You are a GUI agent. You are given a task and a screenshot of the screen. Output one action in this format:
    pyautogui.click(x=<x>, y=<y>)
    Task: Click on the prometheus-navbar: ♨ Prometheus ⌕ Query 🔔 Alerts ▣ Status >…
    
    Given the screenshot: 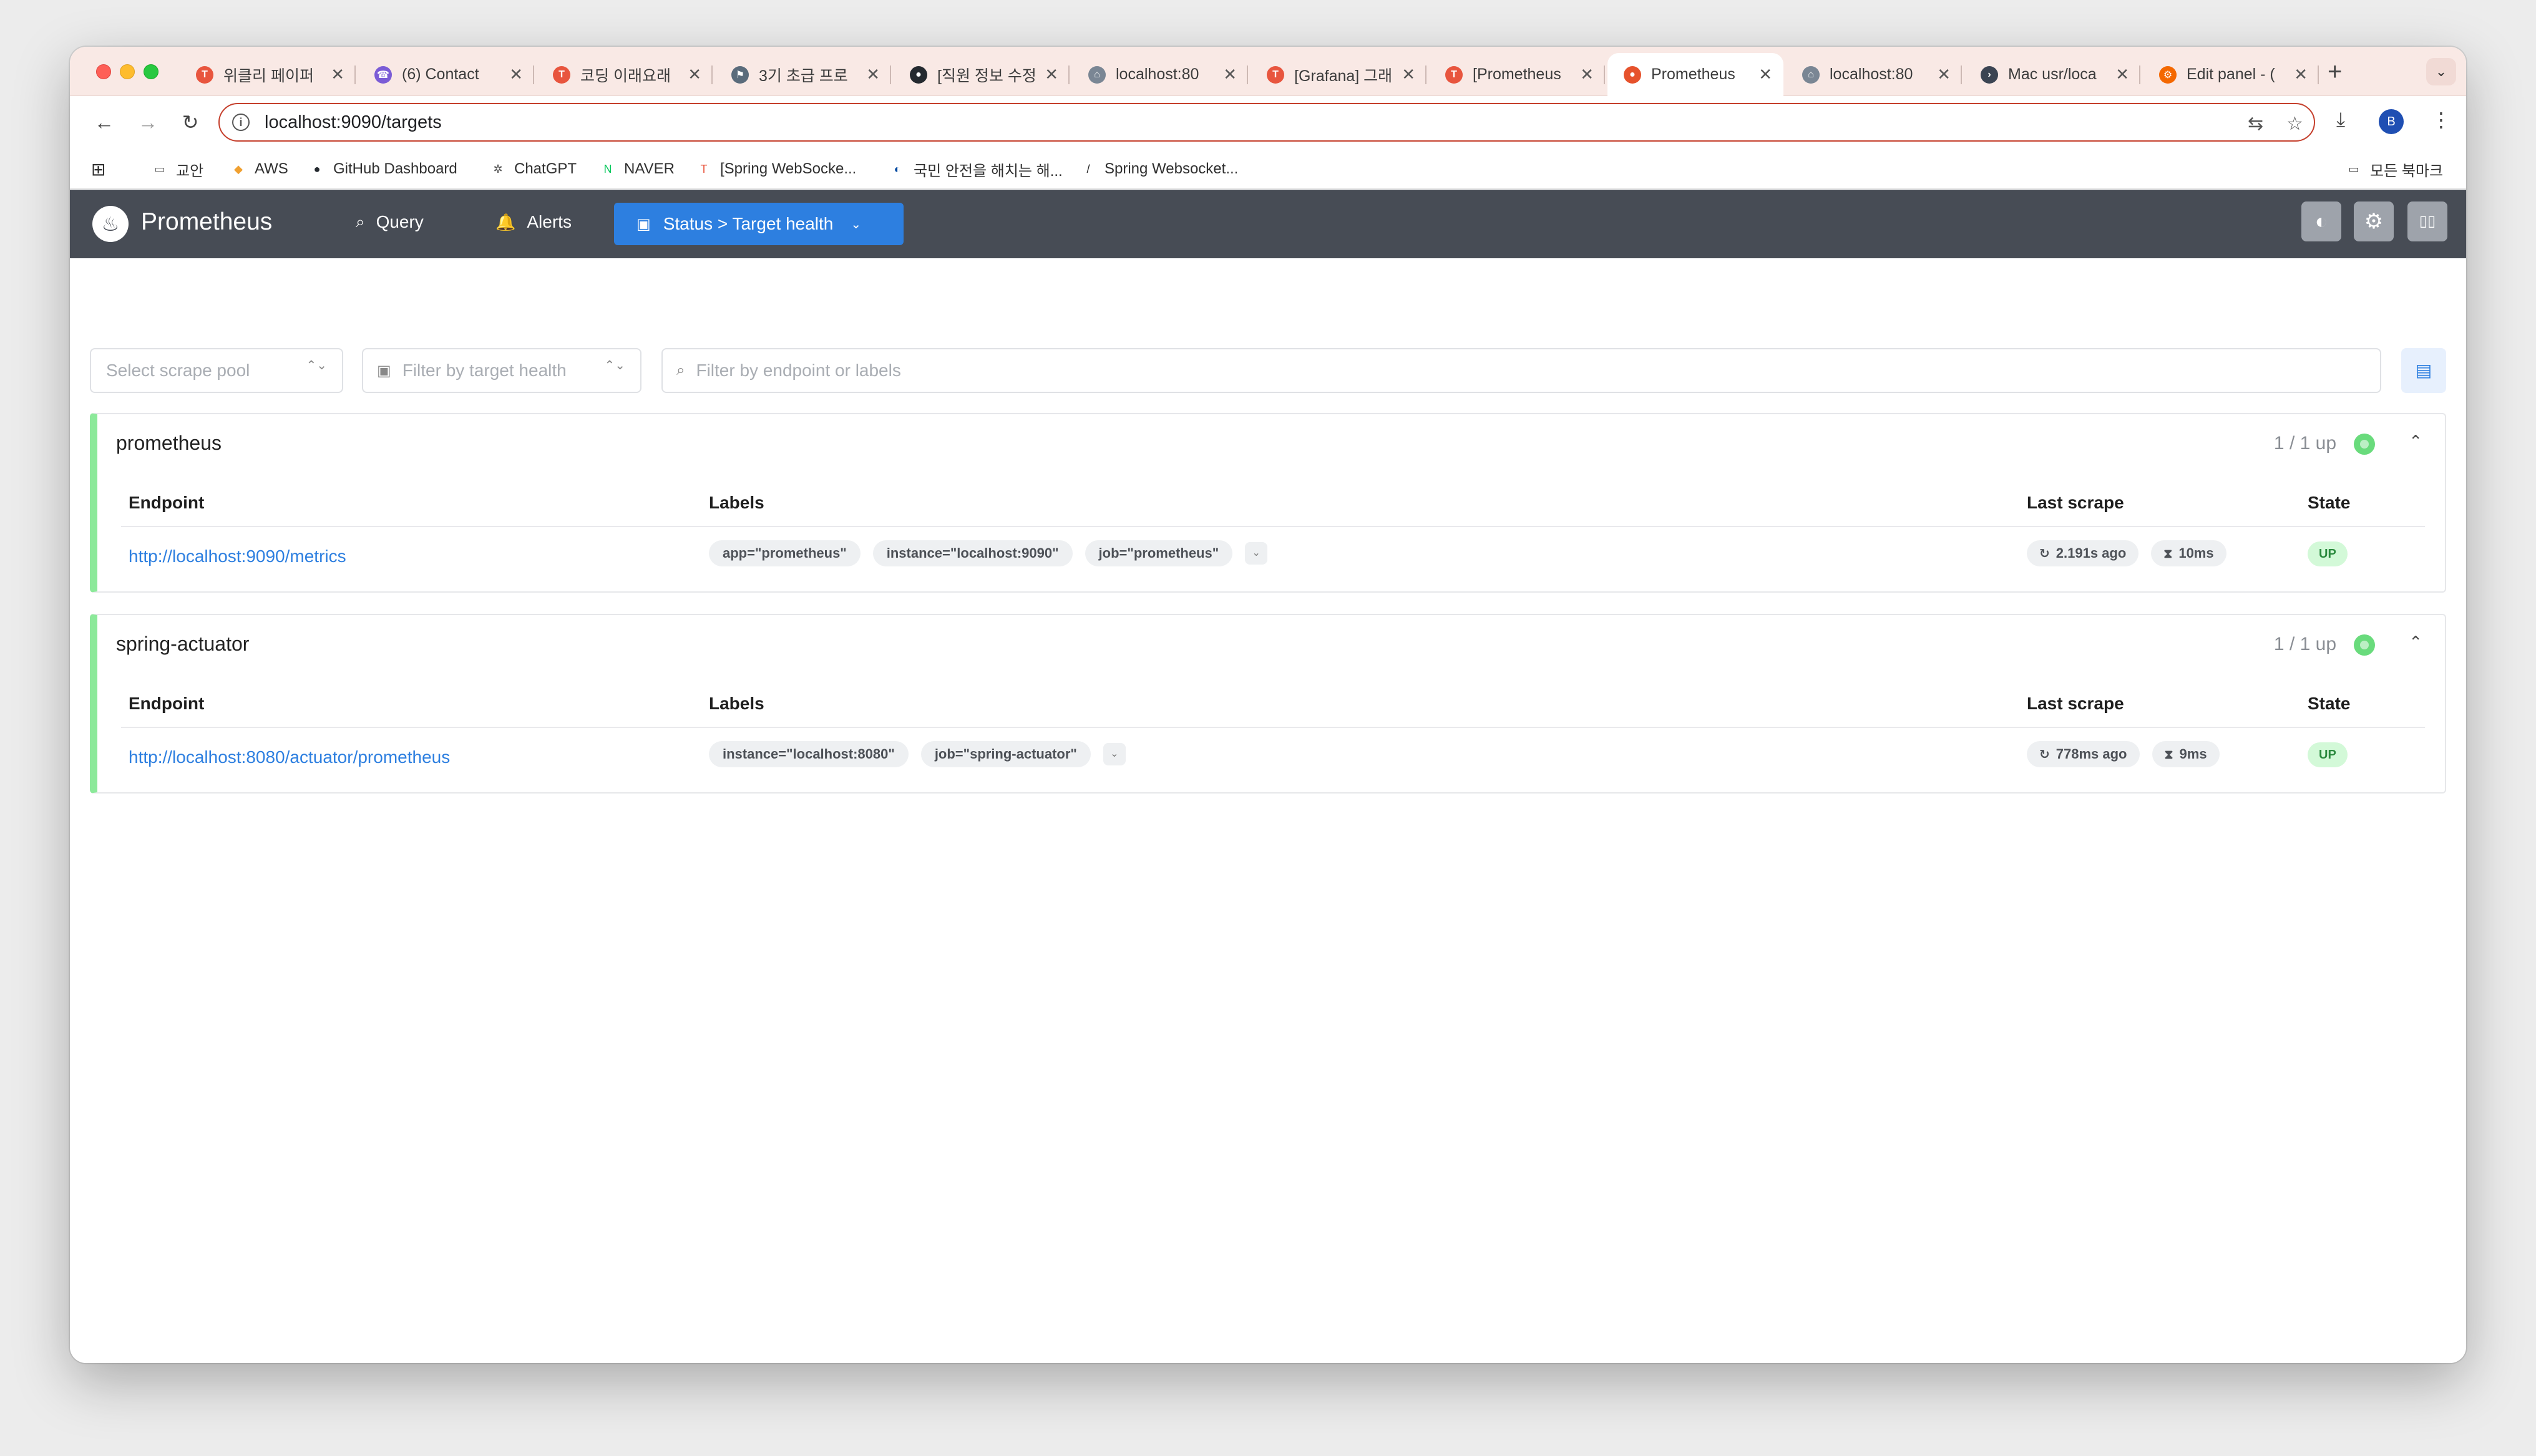 What is the action you would take?
    pyautogui.click(x=1268, y=224)
    